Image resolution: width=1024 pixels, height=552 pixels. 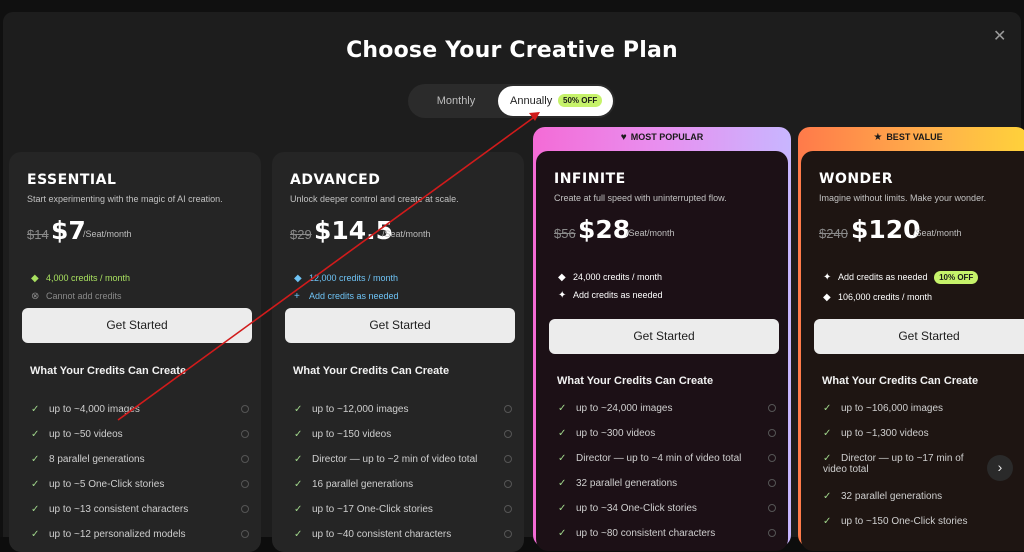 I want to click on list-item: ✓ 16 parallel generations, so click(x=403, y=484).